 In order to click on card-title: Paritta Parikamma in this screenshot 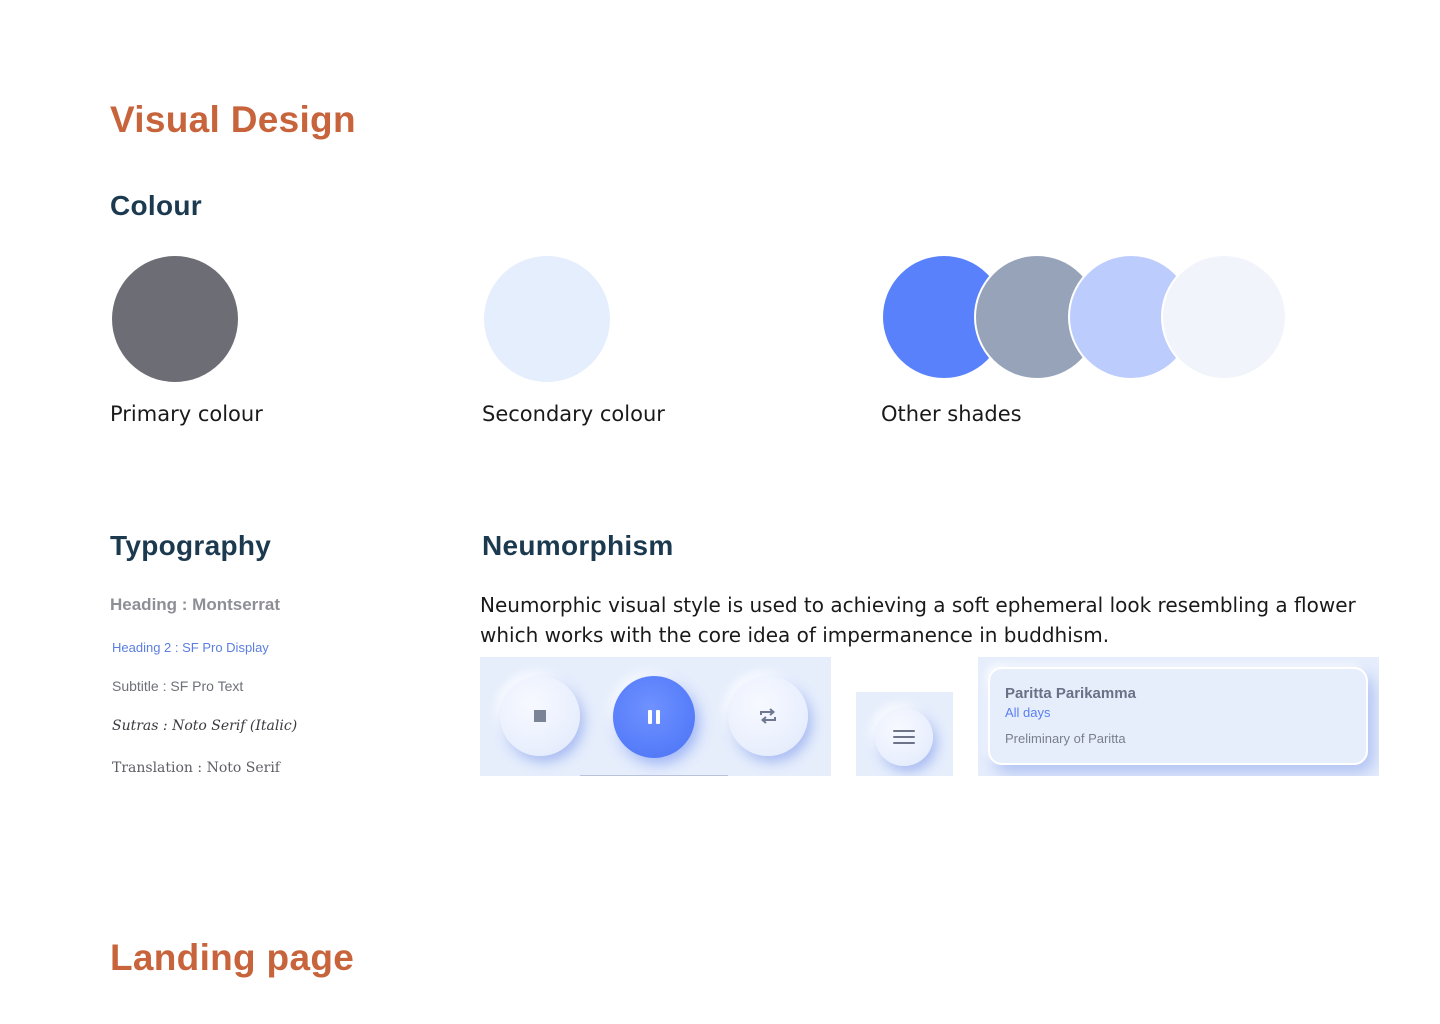, I will do `click(1070, 693)`.